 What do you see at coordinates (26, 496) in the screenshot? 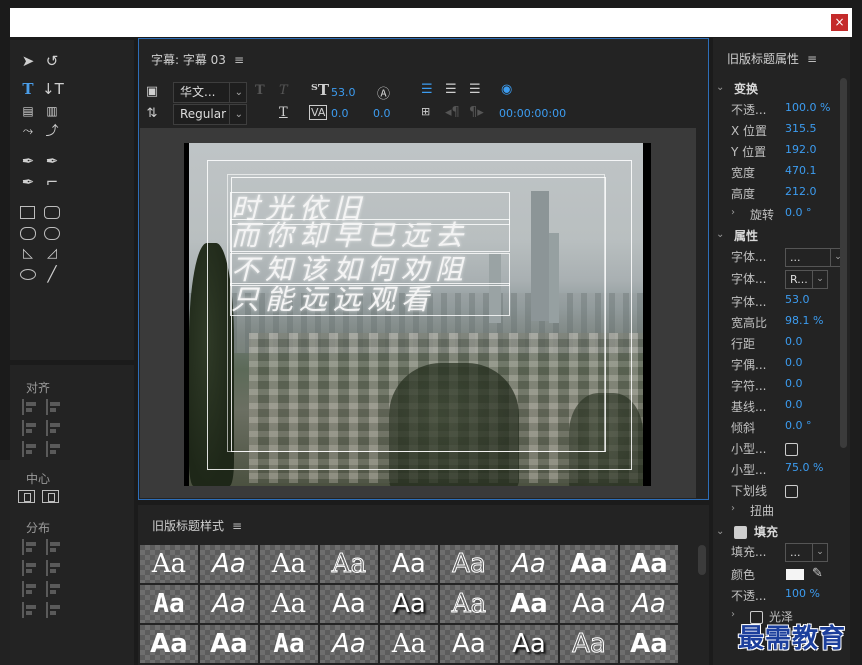
I see `center-horizontal-button` at bounding box center [26, 496].